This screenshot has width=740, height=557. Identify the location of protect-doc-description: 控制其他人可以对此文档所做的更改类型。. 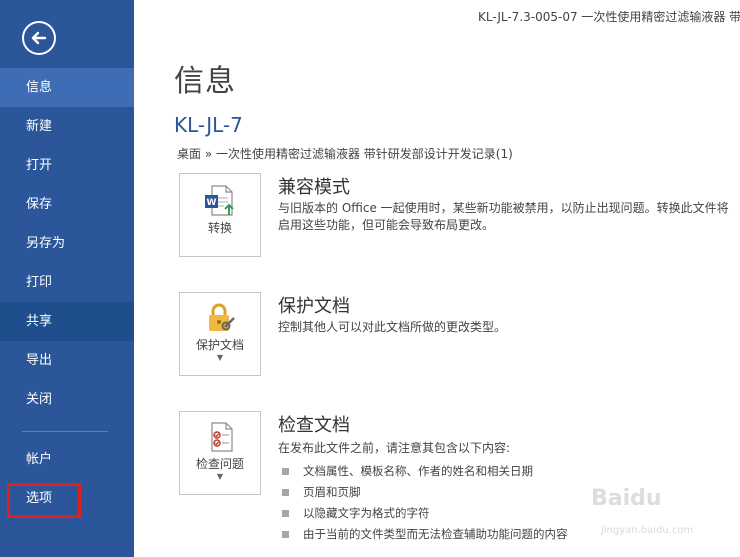
(392, 327).